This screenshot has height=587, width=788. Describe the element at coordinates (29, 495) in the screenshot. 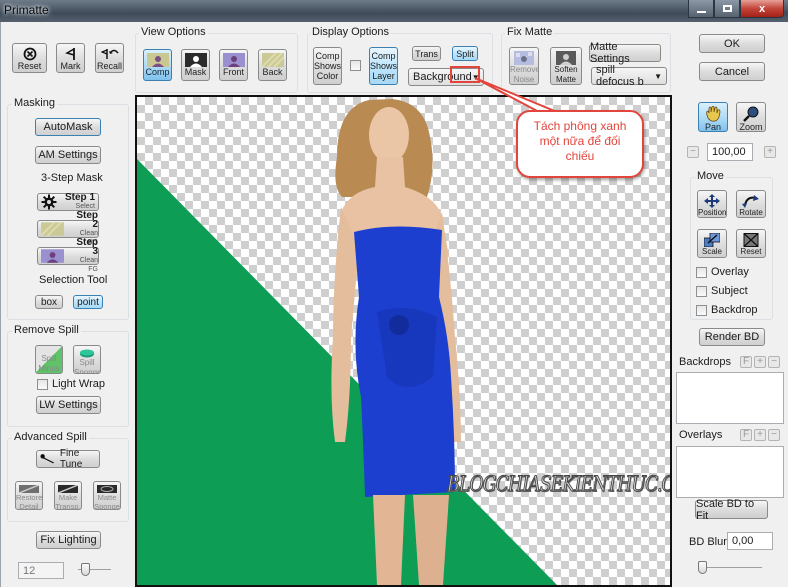

I see `restore-detail-button: Restore Detail` at that location.